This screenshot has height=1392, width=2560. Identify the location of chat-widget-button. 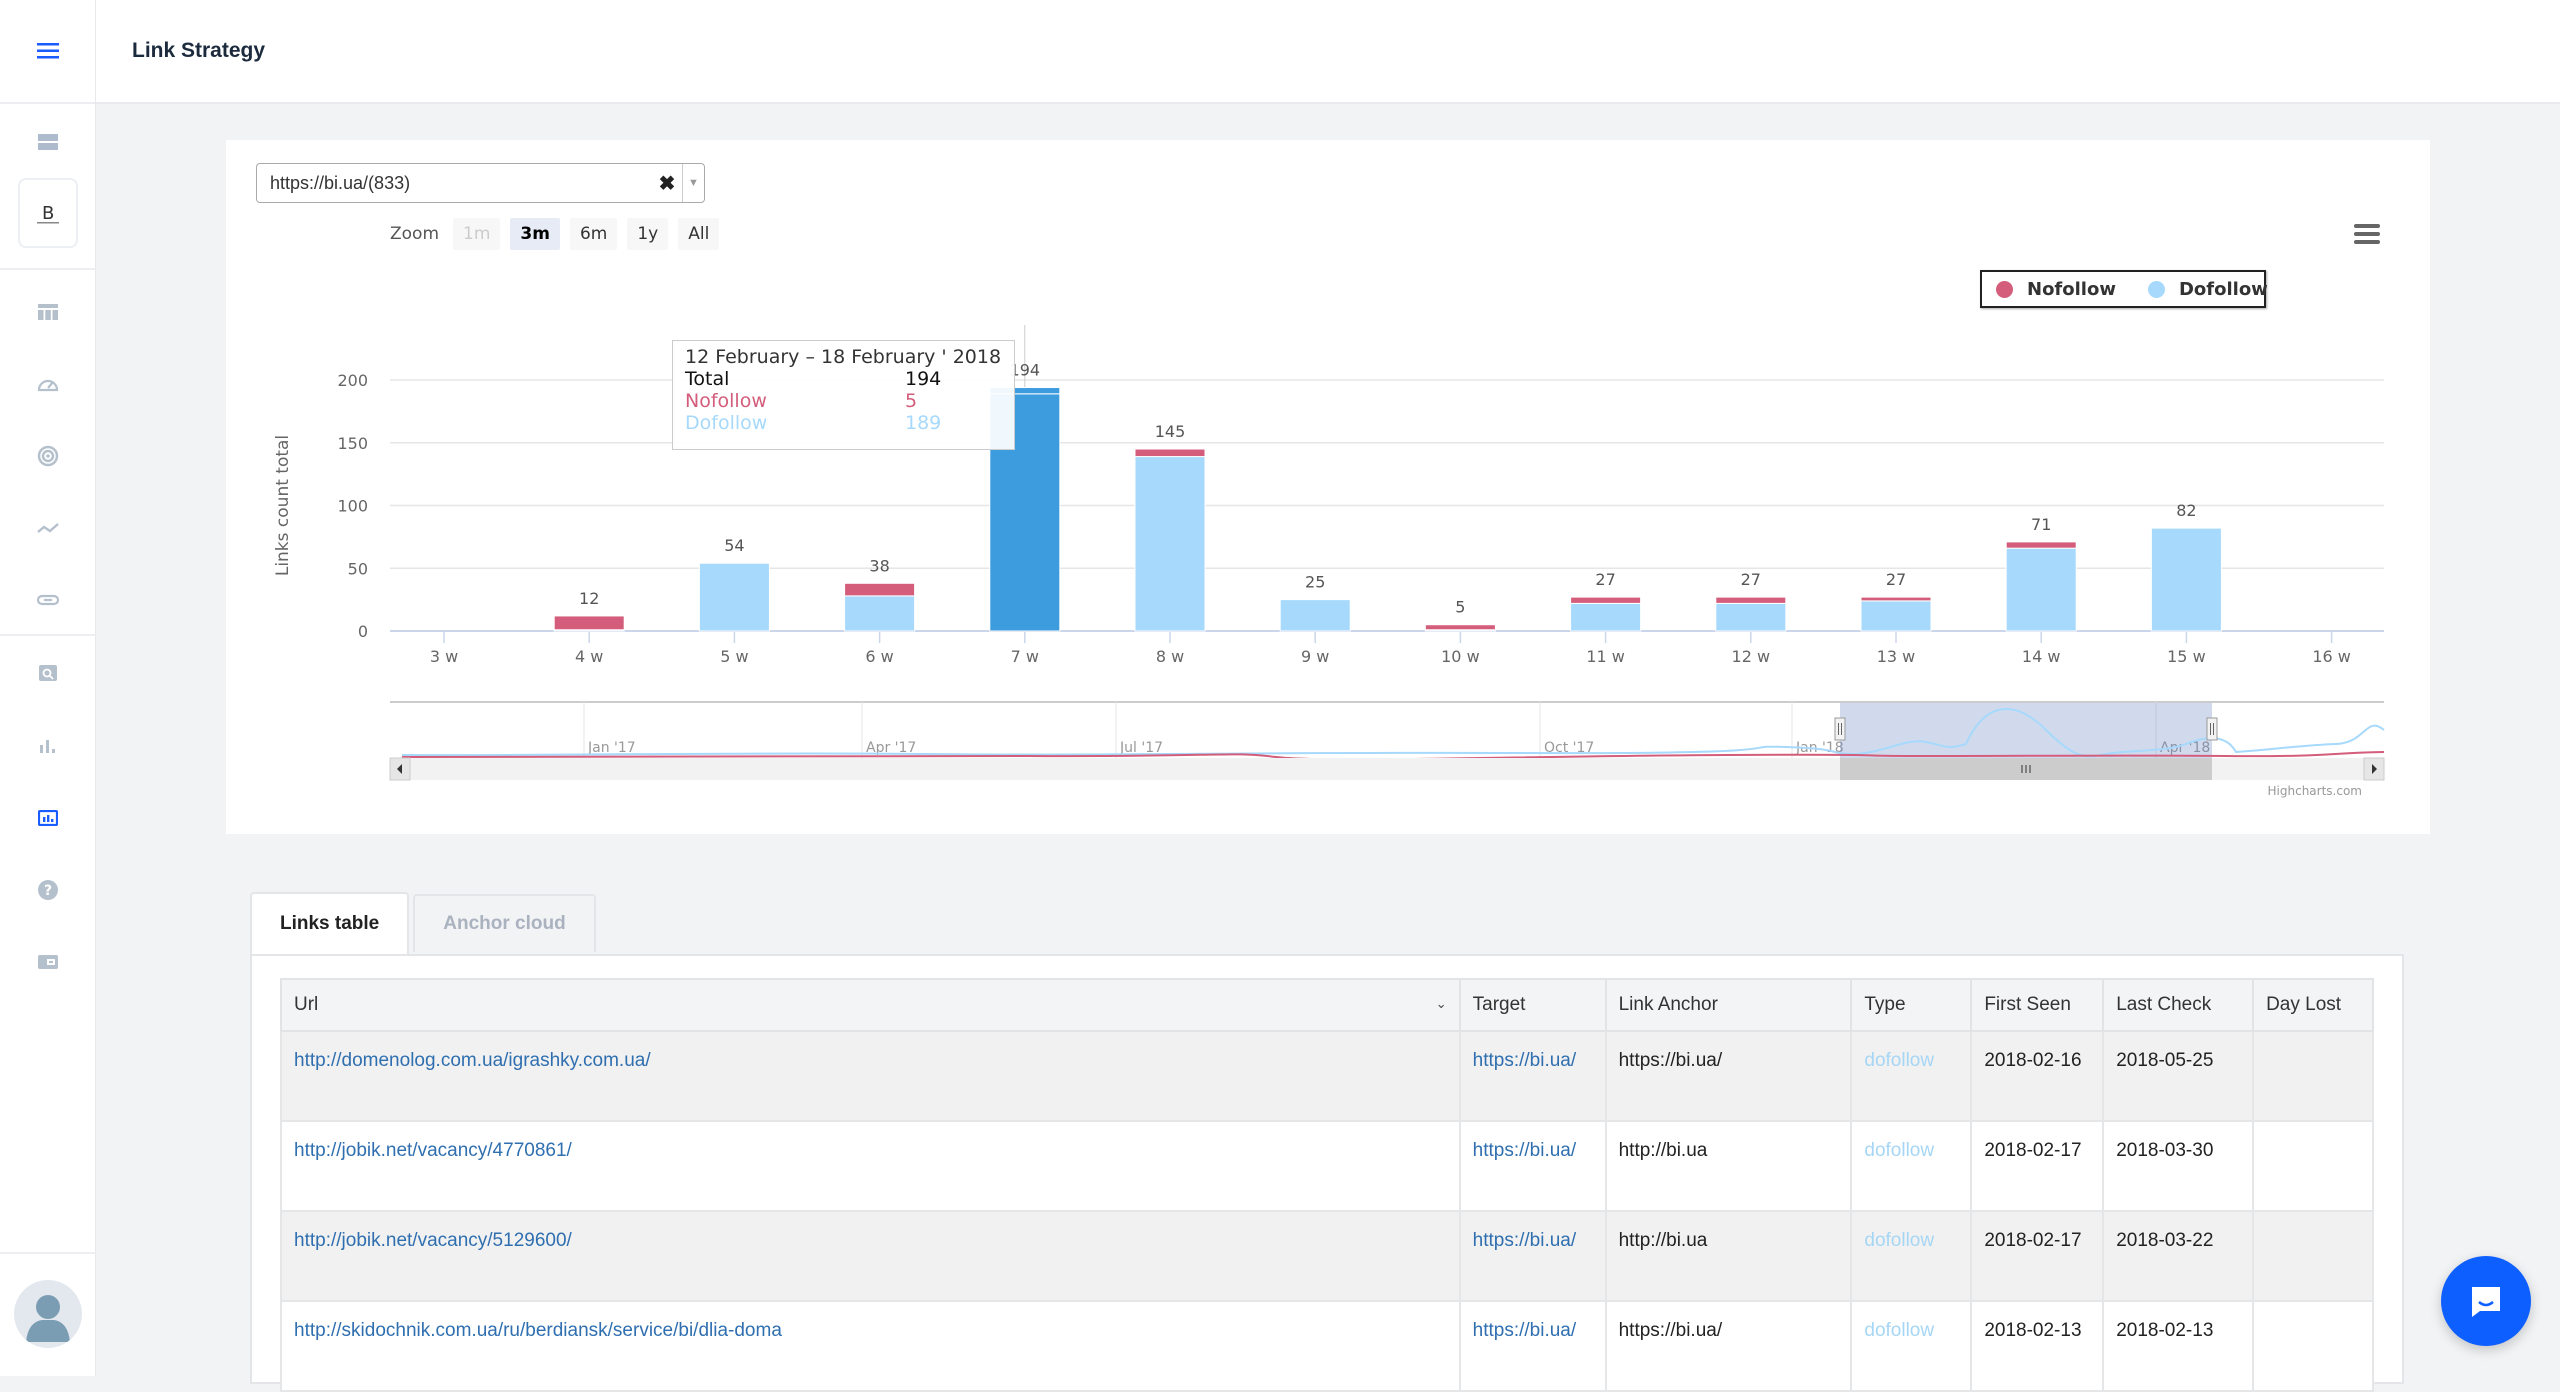
(2486, 1301).